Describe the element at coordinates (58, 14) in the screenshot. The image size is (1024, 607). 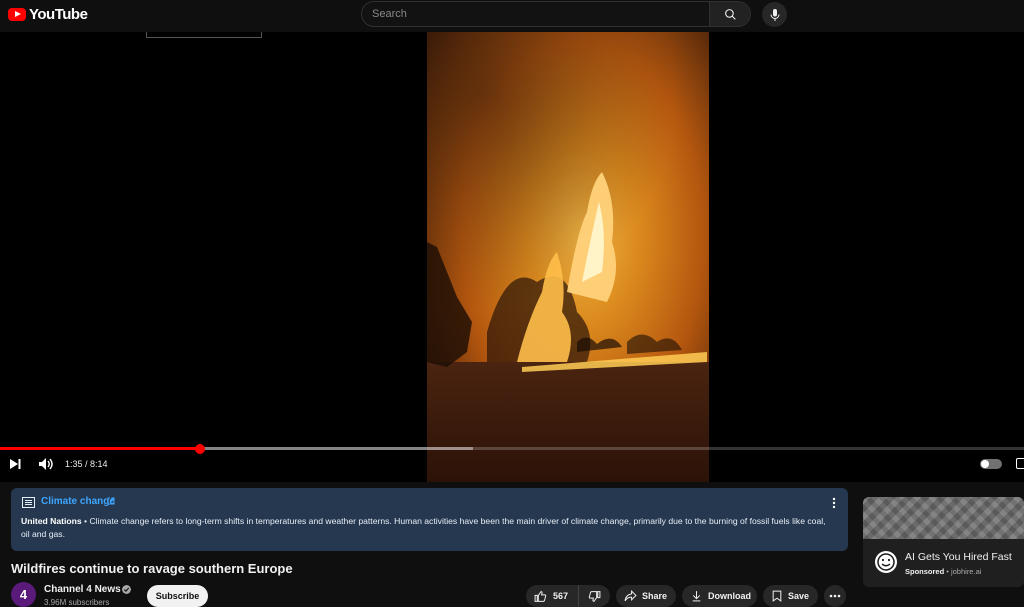
I see `logo-text: YouTube` at that location.